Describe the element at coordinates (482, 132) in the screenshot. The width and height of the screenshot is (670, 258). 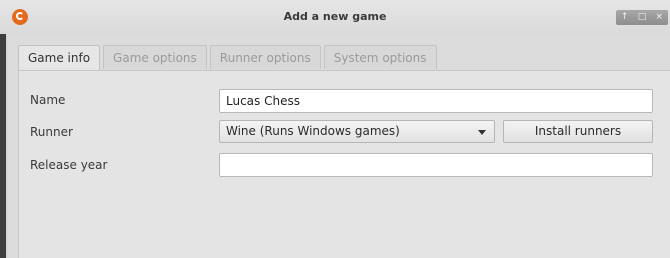
I see `chevron-down-icon` at that location.